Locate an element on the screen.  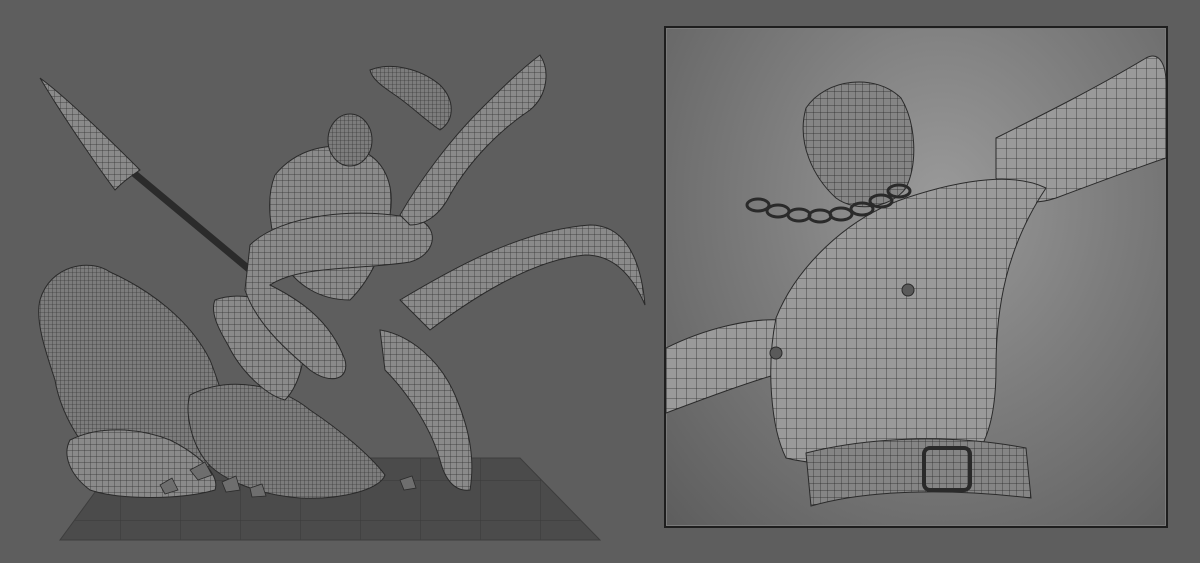
torso is located at coordinates (908, 323).